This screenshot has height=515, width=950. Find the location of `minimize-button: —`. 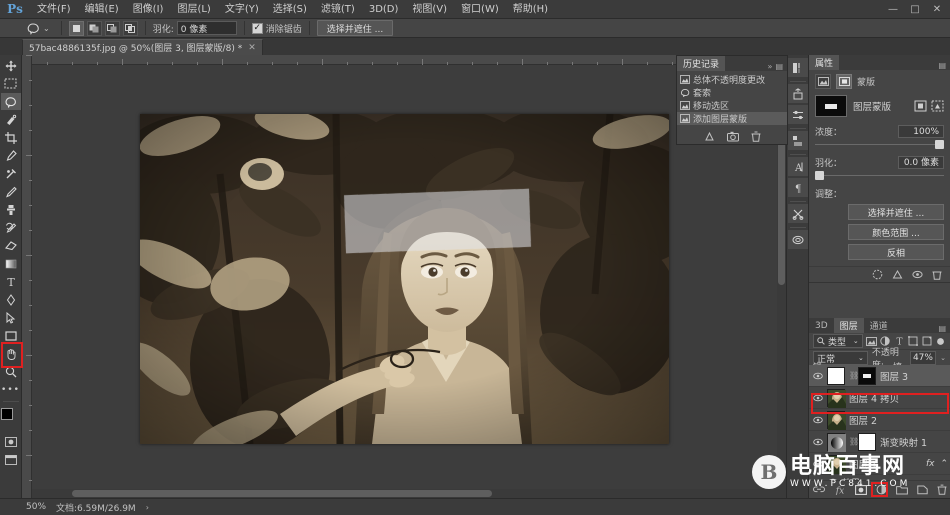

minimize-button: — is located at coordinates (893, 9).